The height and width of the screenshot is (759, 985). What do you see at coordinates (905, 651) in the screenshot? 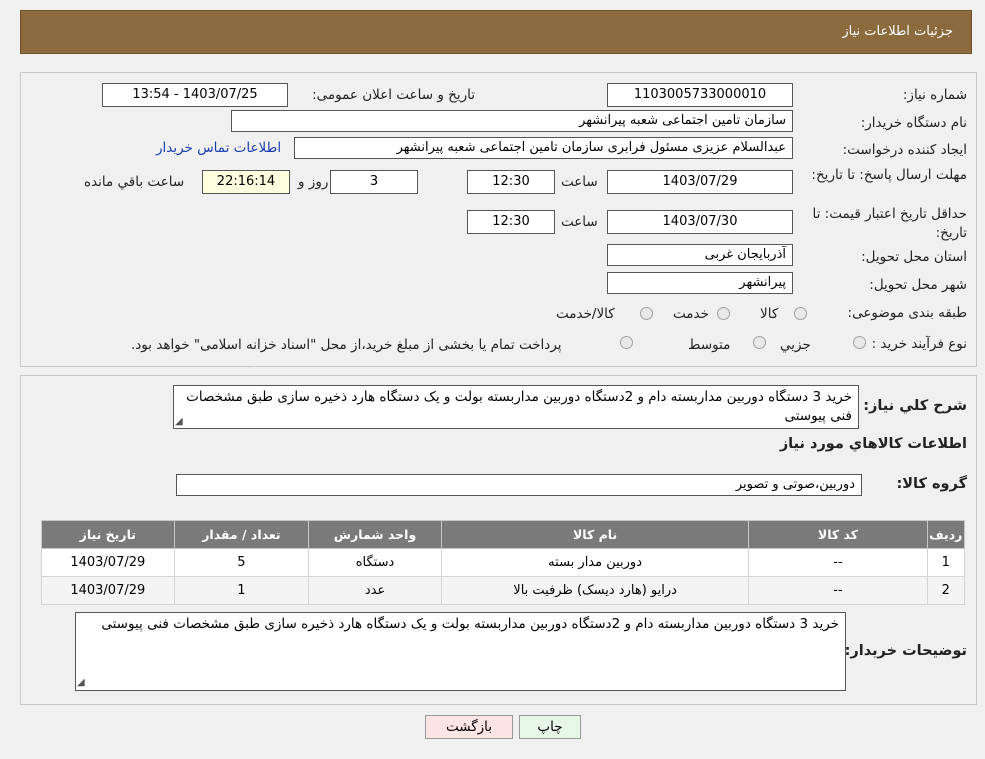
I see `buyer-notes-label: توضیحات خریدار:` at bounding box center [905, 651].